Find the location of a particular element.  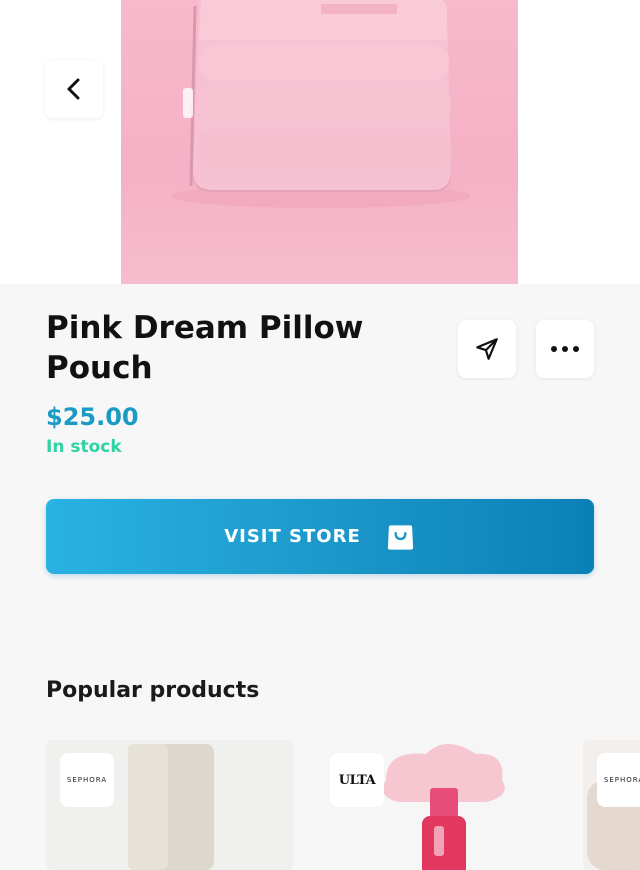

shopping-bag-icon is located at coordinates (400, 537).